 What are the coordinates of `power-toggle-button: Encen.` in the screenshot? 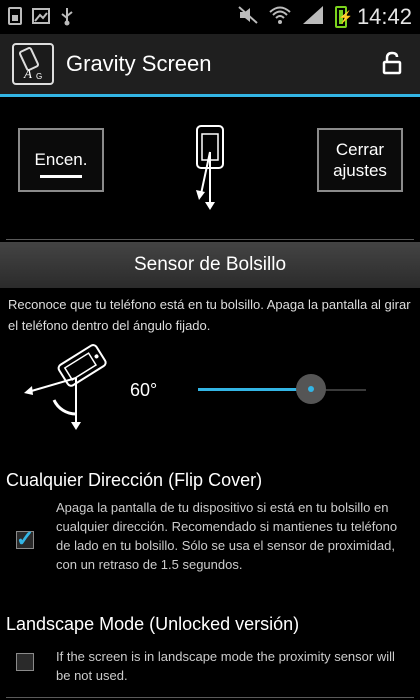 It's located at (61, 160).